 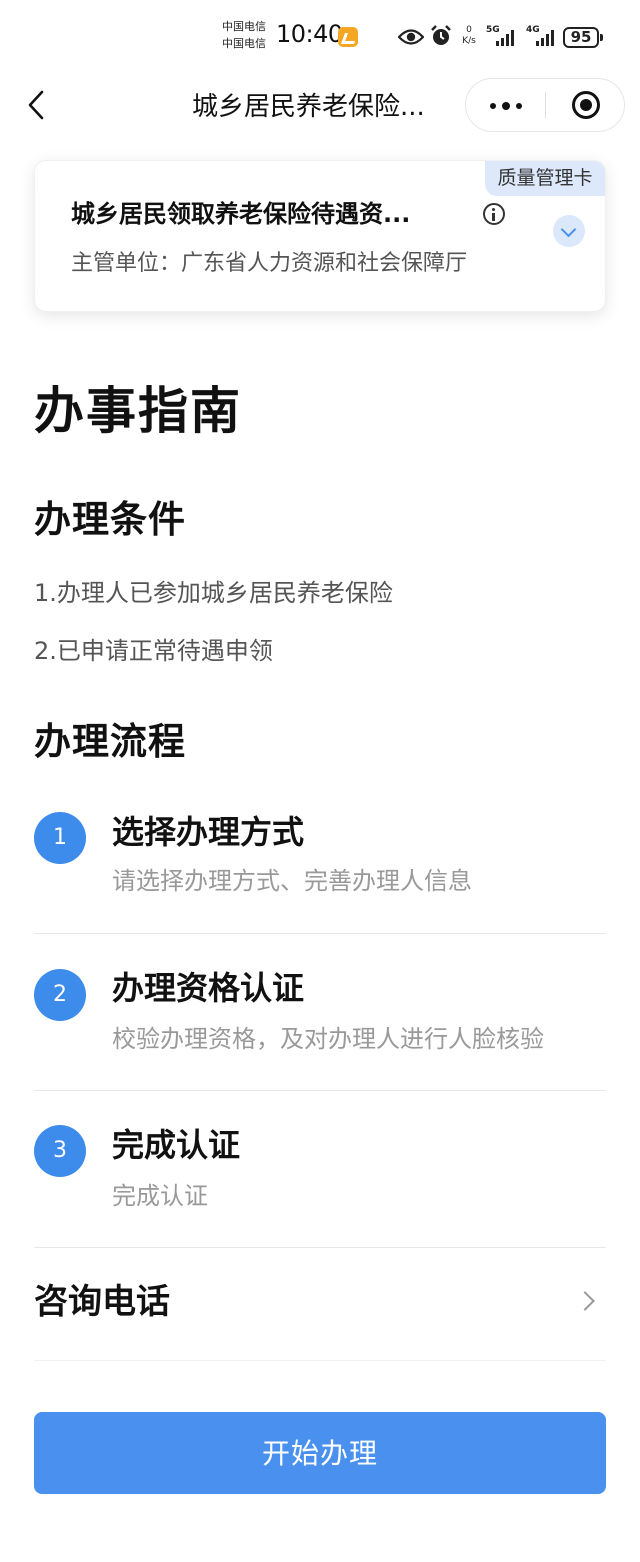 What do you see at coordinates (60, 838) in the screenshot?
I see `step-number: 1` at bounding box center [60, 838].